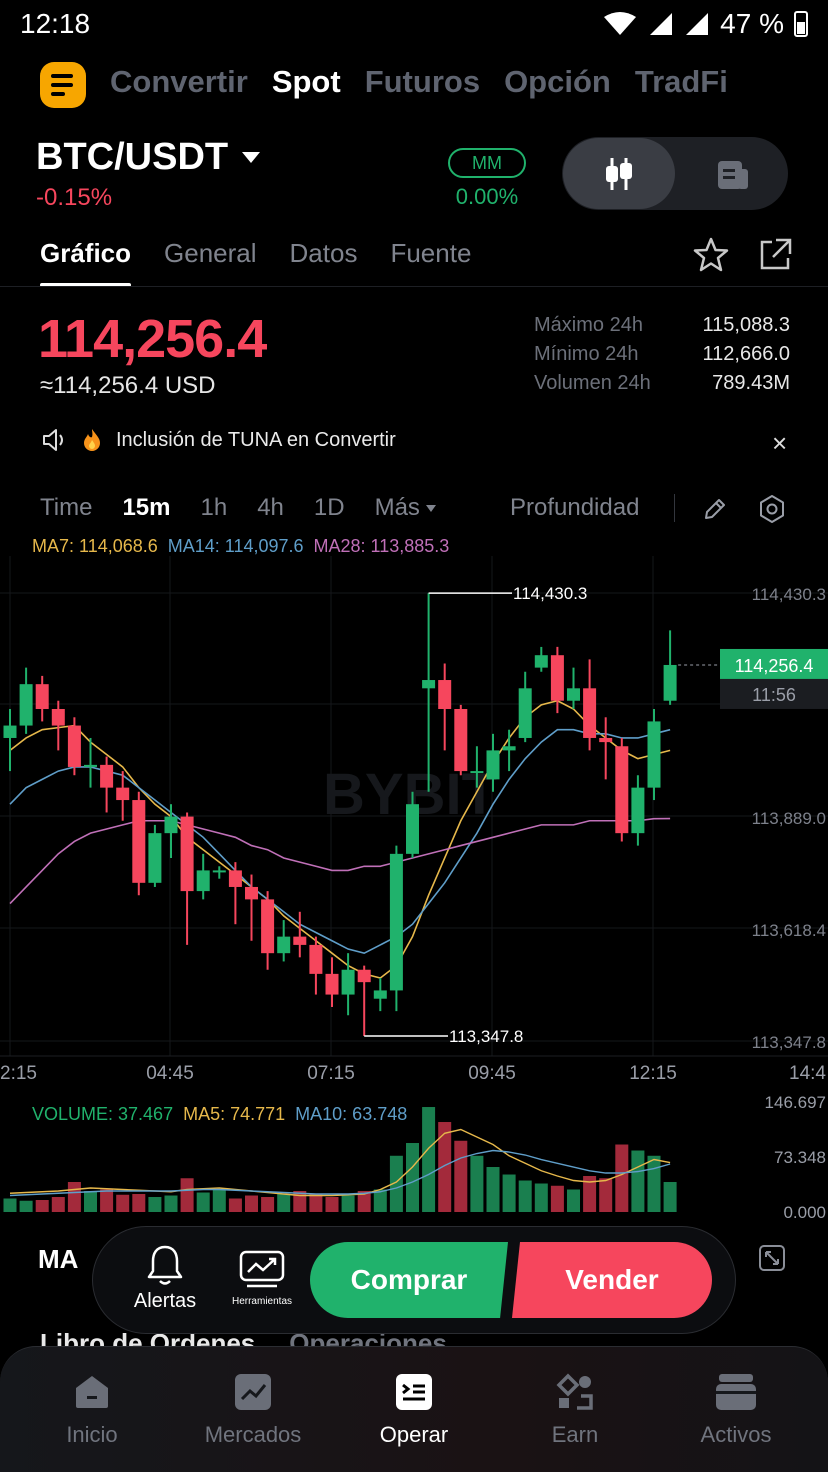  Describe the element at coordinates (324, 253) in the screenshot. I see `tab-datos: Datos` at that location.